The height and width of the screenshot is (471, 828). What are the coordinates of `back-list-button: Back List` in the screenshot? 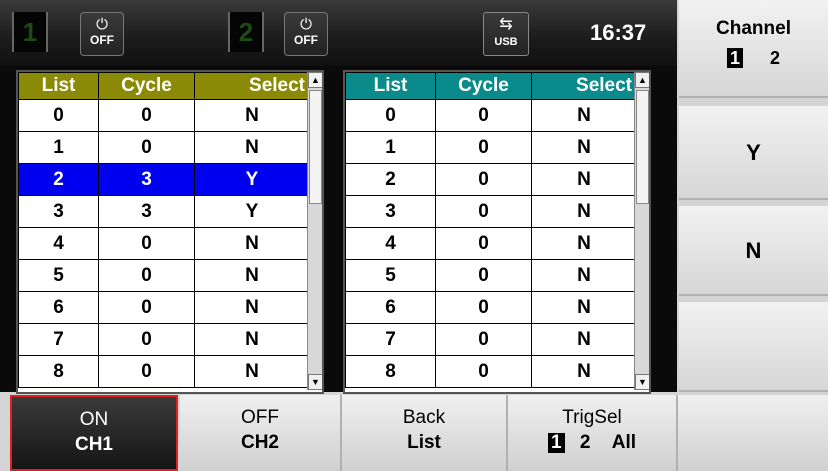 It's located at (425, 433).